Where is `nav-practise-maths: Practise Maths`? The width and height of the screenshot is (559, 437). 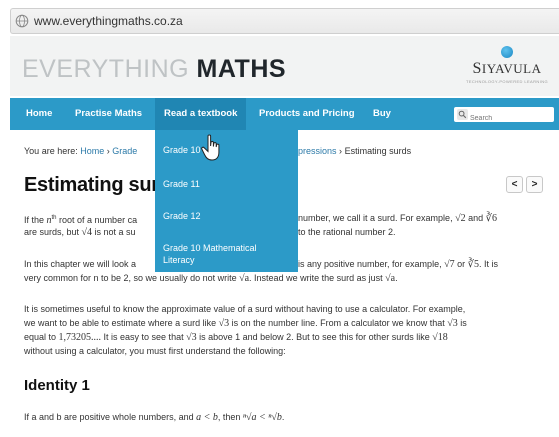
nav-practise-maths: Practise Maths is located at coordinates (108, 114).